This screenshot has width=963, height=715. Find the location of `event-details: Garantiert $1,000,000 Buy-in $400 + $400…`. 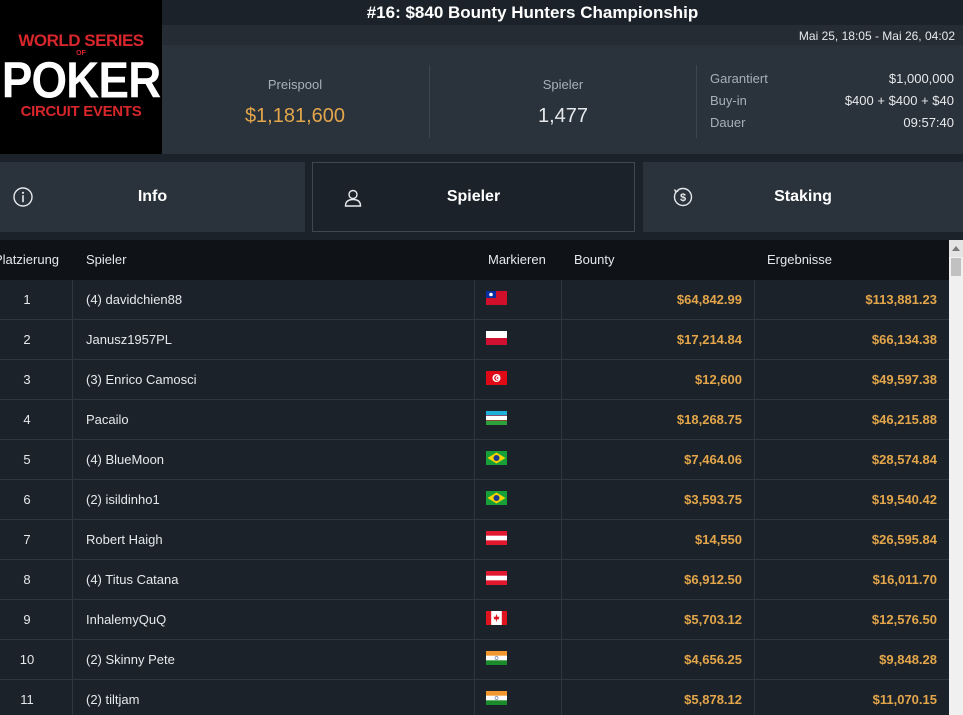

event-details: Garantiert $1,000,000 Buy-in $400 + $400… is located at coordinates (832, 104).